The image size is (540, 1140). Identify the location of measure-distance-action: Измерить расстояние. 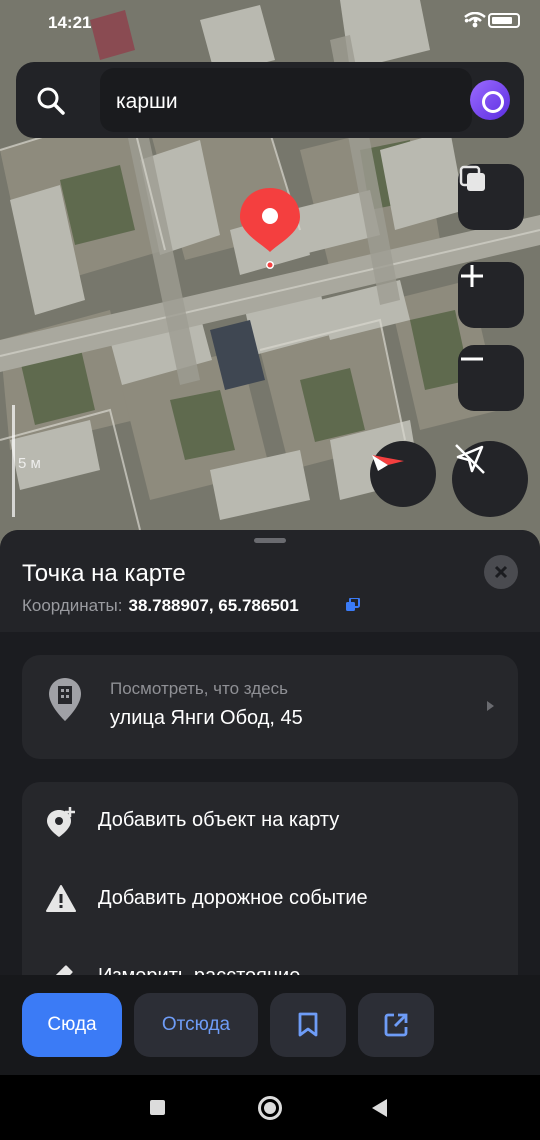
(270, 959).